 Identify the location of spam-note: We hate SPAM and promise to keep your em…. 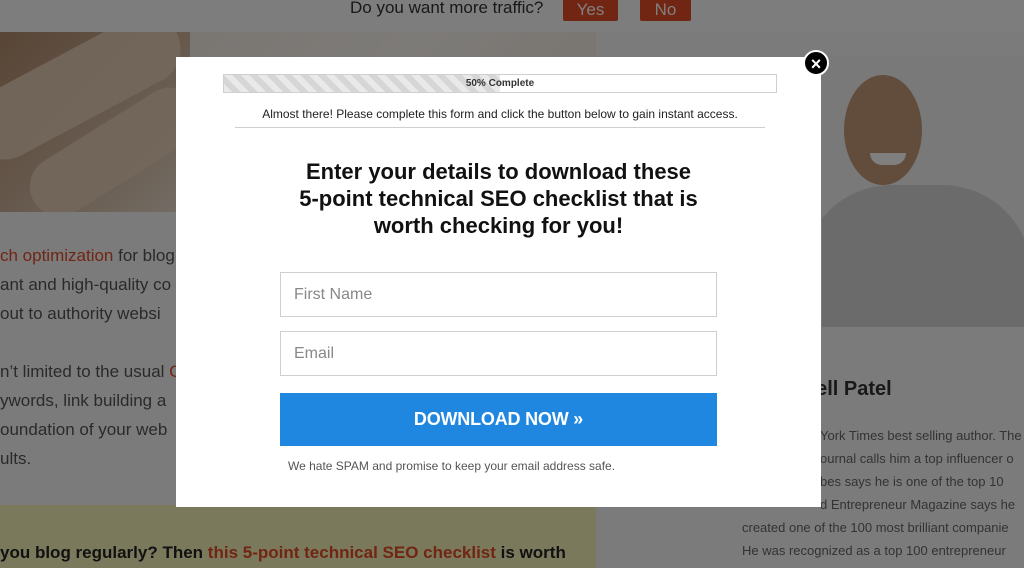
(452, 466).